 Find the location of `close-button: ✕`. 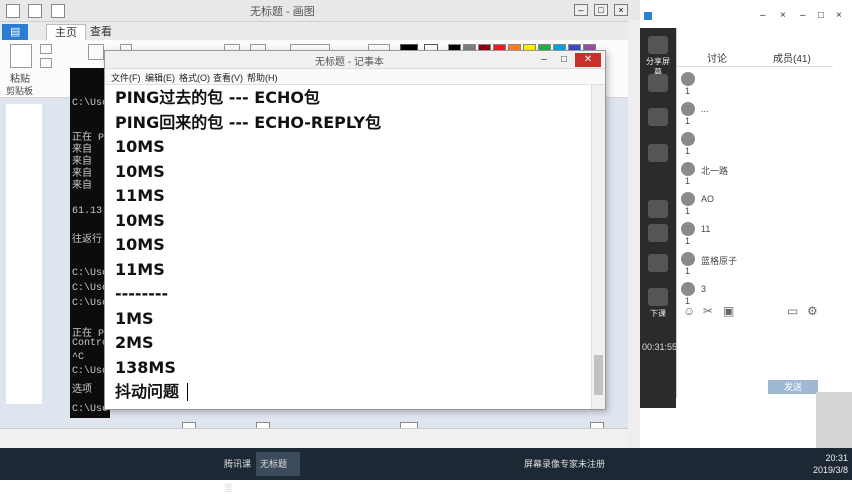

close-button: ✕ is located at coordinates (588, 60).